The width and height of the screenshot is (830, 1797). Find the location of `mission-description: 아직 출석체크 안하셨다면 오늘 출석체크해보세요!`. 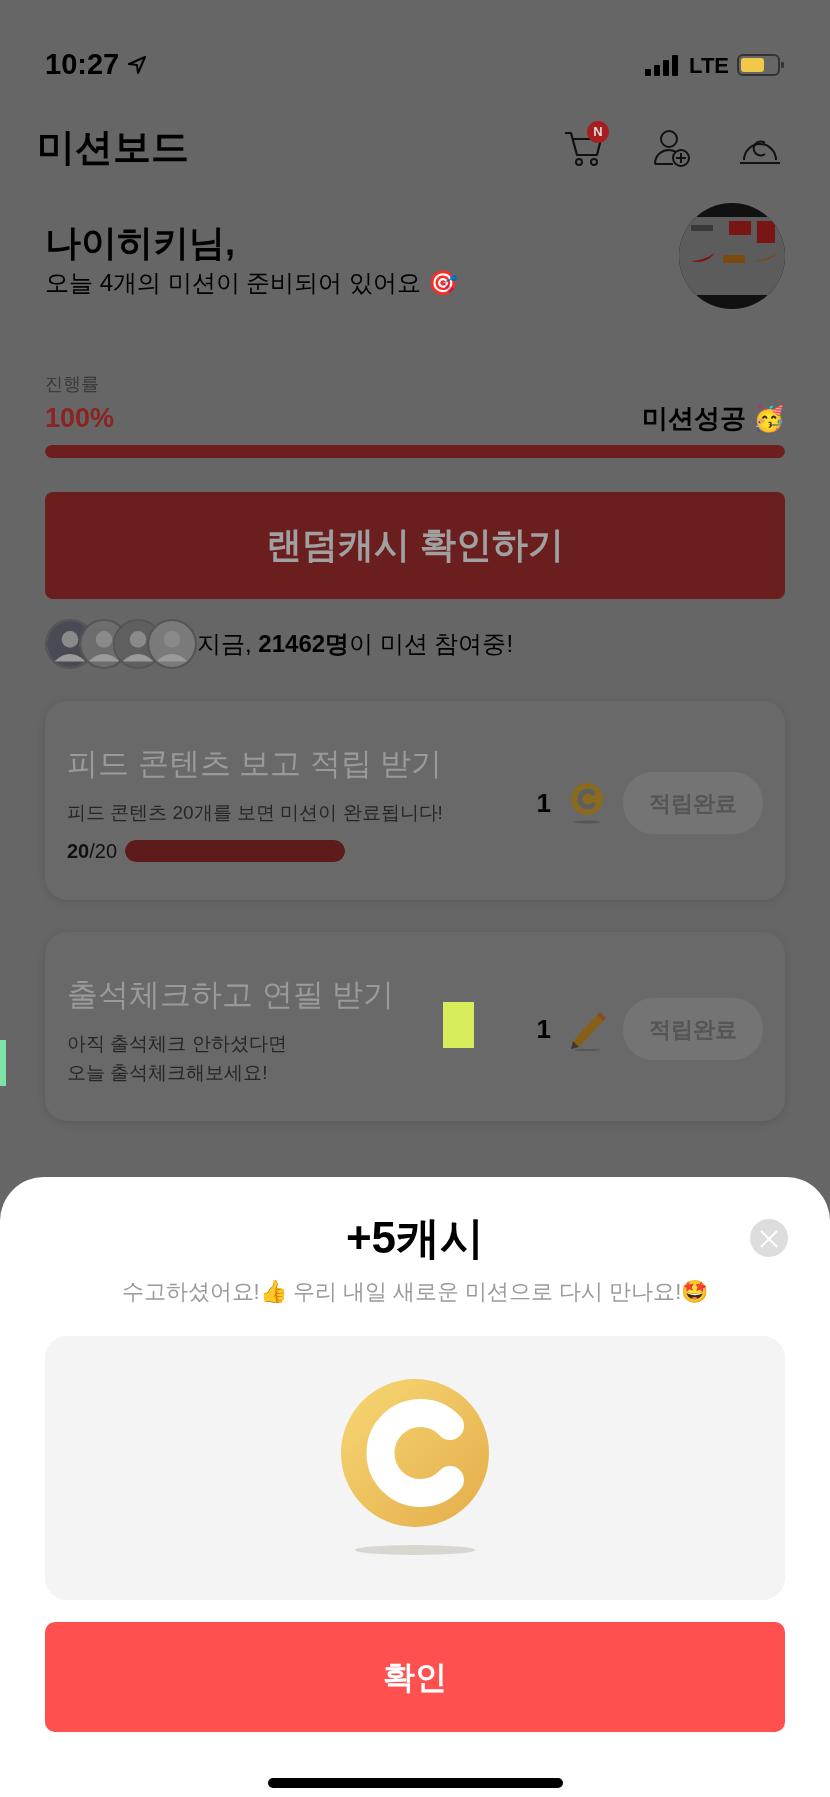

mission-description: 아직 출석체크 안하셨다면 오늘 출석체크해보세요! is located at coordinates (177, 1058).